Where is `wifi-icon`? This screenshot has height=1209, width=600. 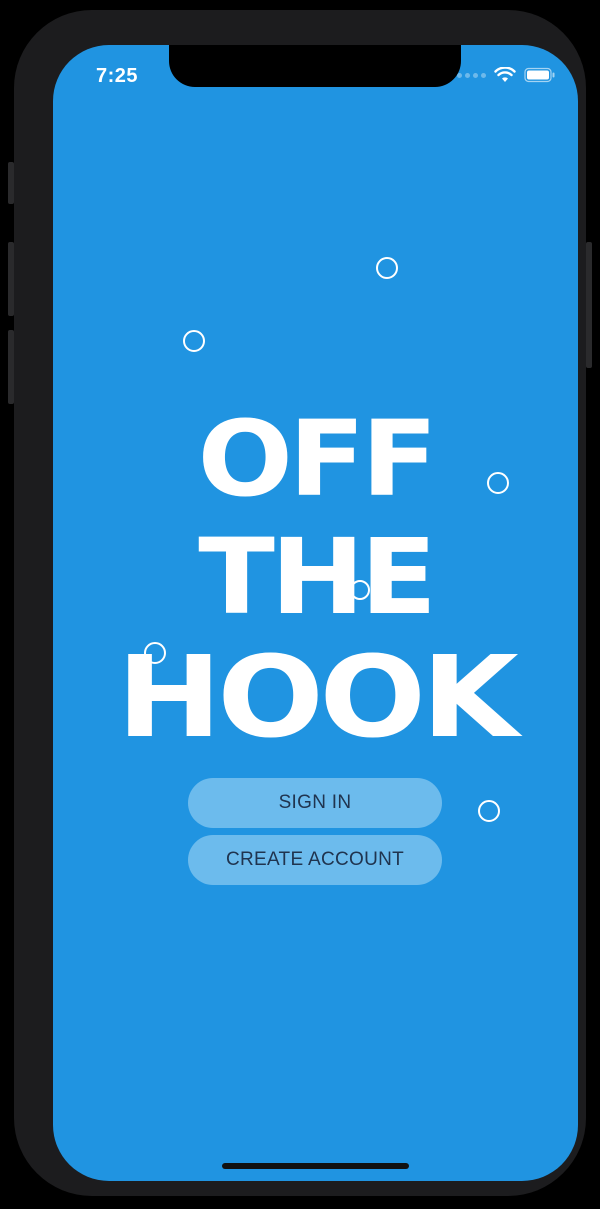 wifi-icon is located at coordinates (505, 74).